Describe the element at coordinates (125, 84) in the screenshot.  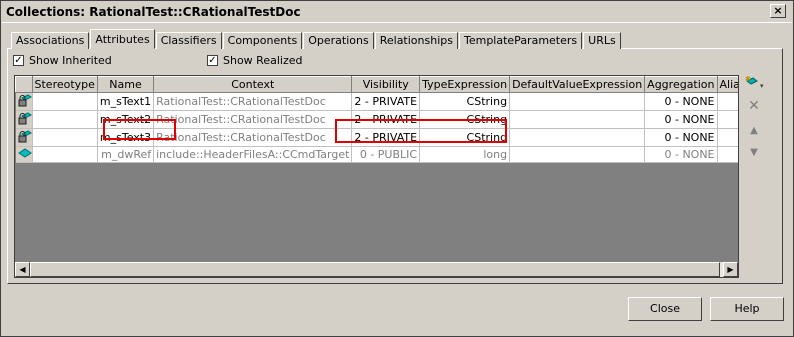
I see `column-header-name: Name` at that location.